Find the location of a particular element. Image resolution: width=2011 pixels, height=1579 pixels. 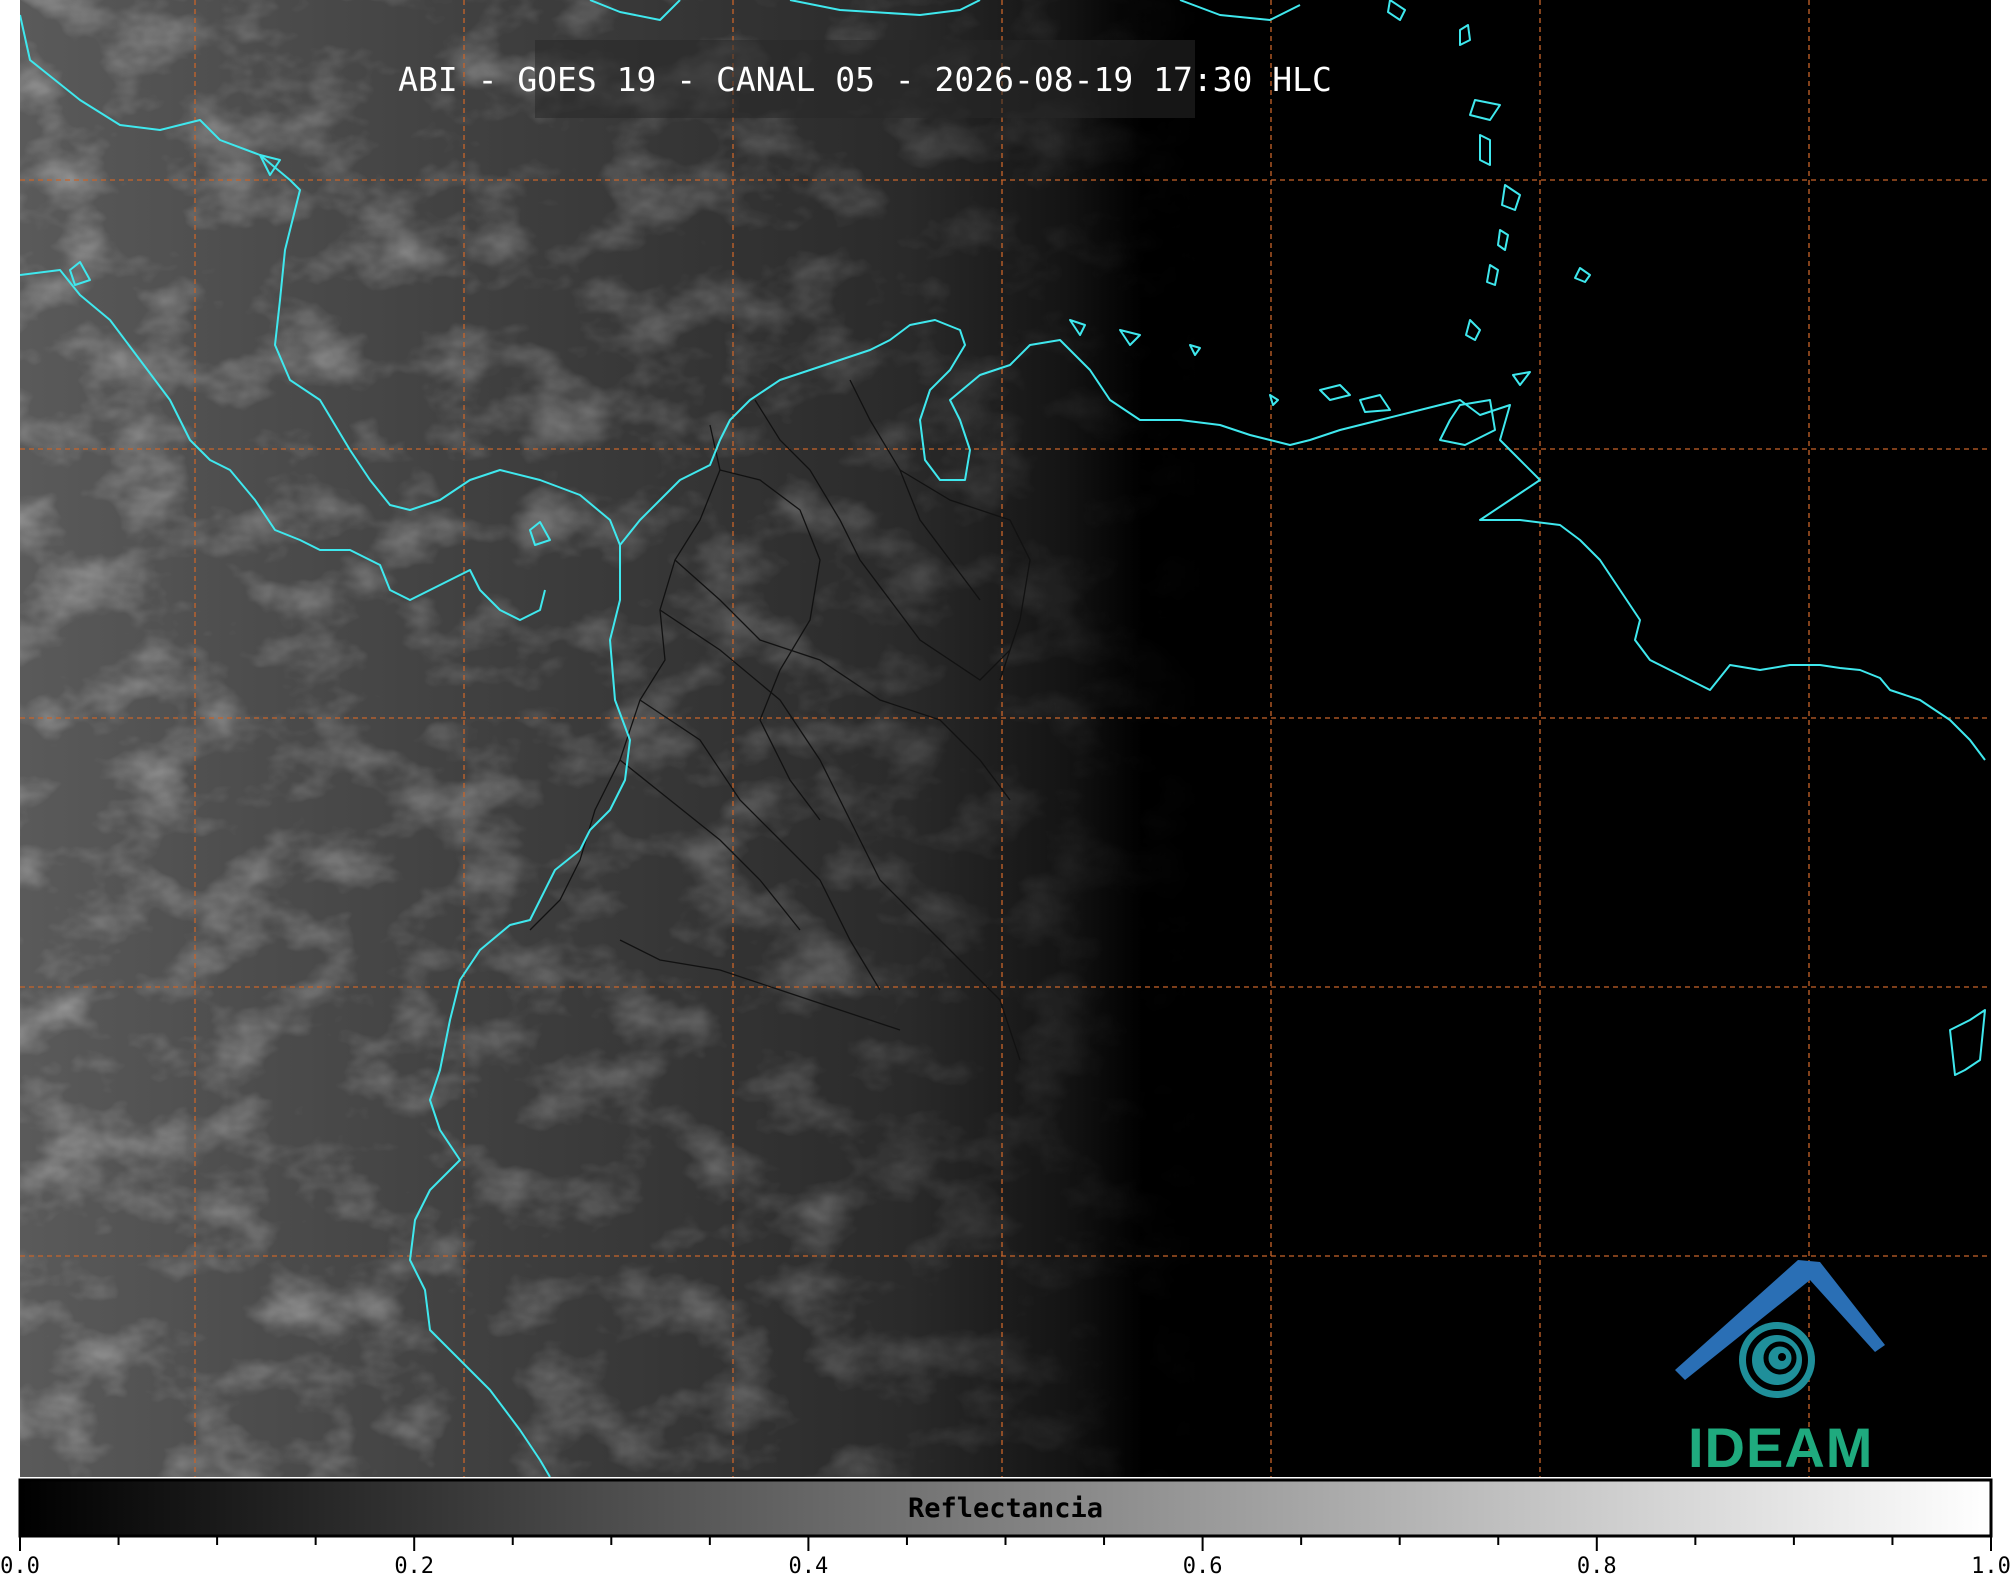

colorbar-tick-label: 0.8 is located at coordinates (1596, 1566).